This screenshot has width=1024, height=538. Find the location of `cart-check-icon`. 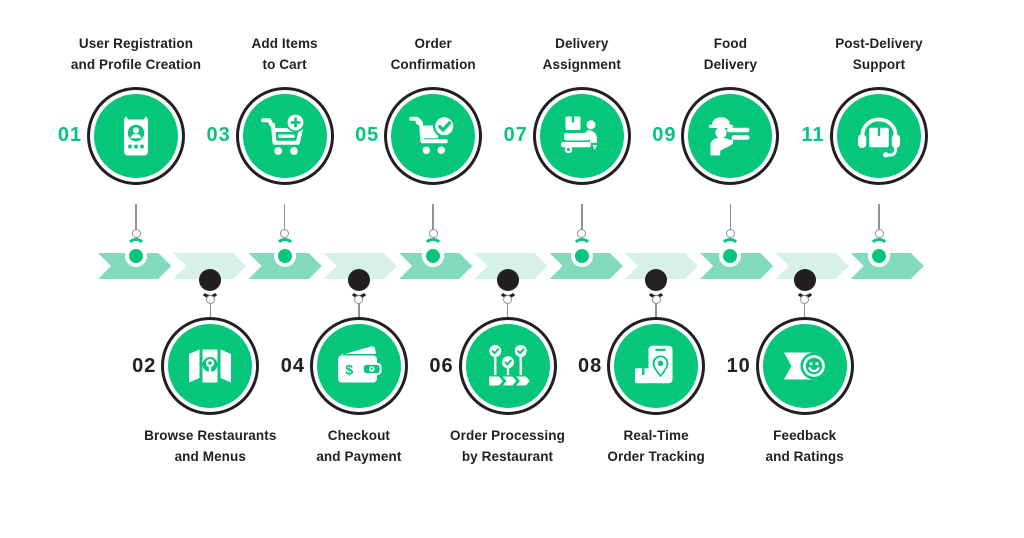

cart-check-icon is located at coordinates (433, 136).